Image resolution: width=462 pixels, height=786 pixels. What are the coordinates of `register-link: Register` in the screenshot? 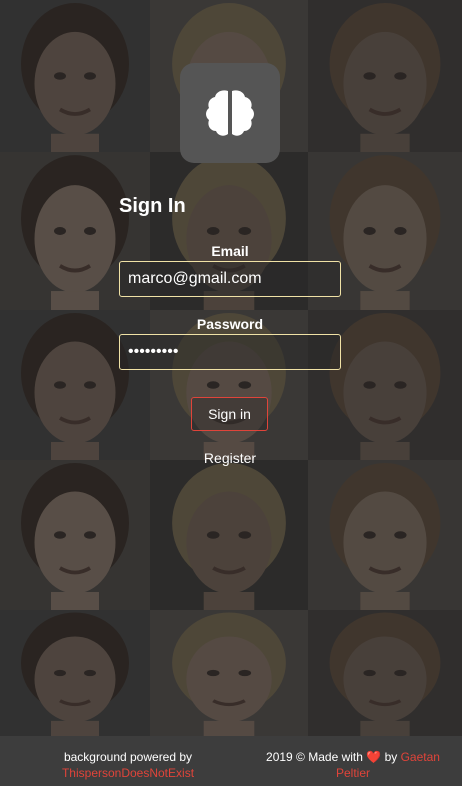 It's located at (230, 458).